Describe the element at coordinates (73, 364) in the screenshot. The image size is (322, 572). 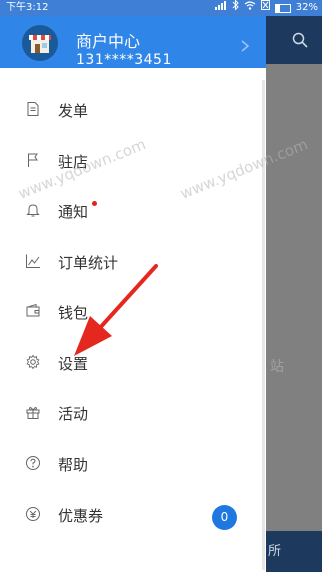
I see `menu-item-label: 设置` at that location.